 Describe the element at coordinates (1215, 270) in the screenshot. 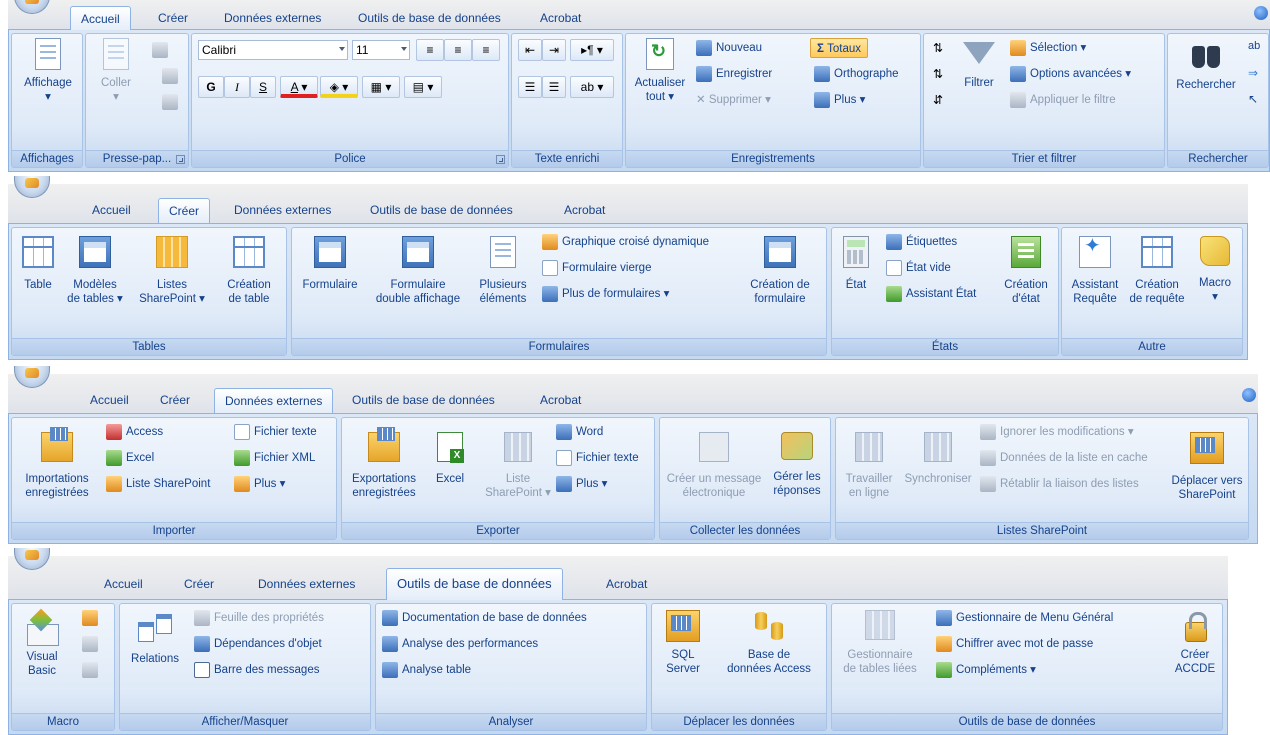

I see `macro-button: Macro ▾` at that location.